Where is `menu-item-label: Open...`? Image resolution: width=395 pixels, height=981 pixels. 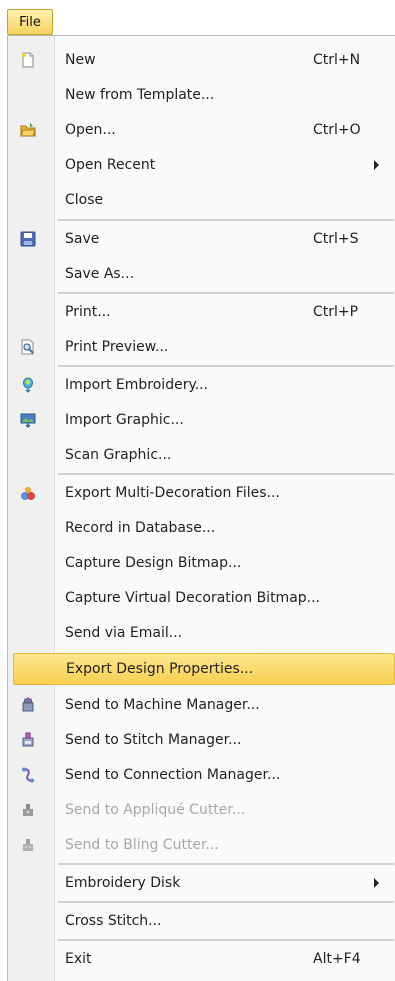 menu-item-label: Open... is located at coordinates (90, 130).